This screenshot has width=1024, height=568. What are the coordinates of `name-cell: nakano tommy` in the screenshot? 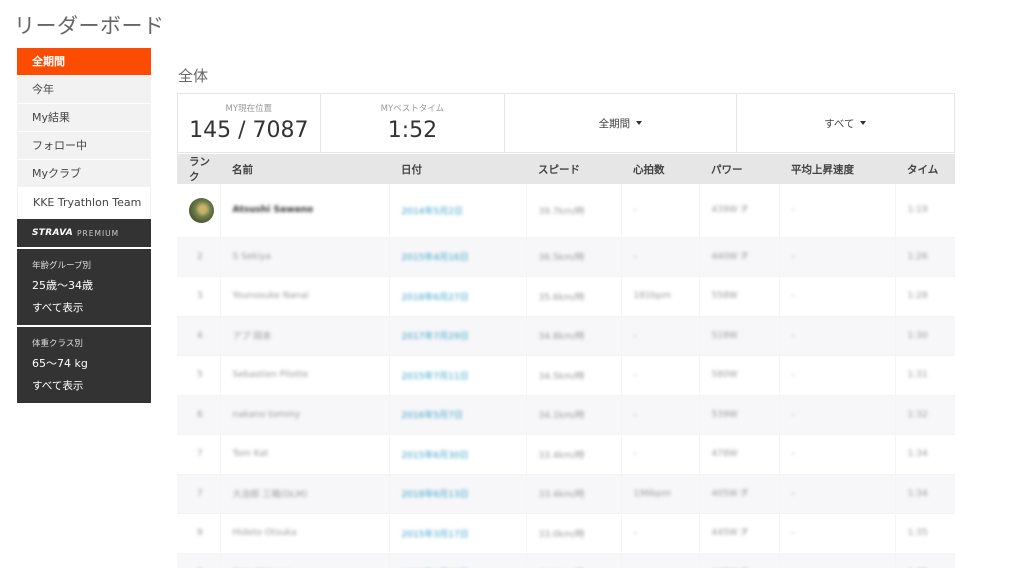 It's located at (305, 415).